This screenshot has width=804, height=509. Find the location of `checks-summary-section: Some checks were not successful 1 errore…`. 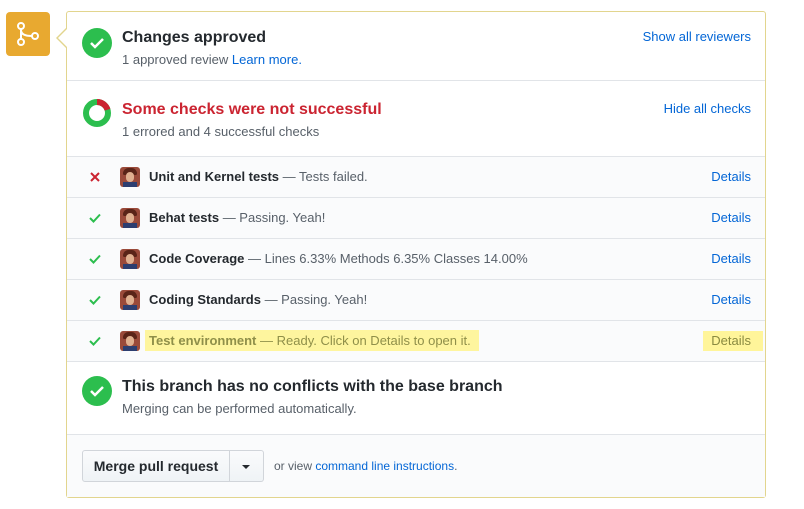

checks-summary-section: Some checks were not successful 1 errore… is located at coordinates (416, 119).